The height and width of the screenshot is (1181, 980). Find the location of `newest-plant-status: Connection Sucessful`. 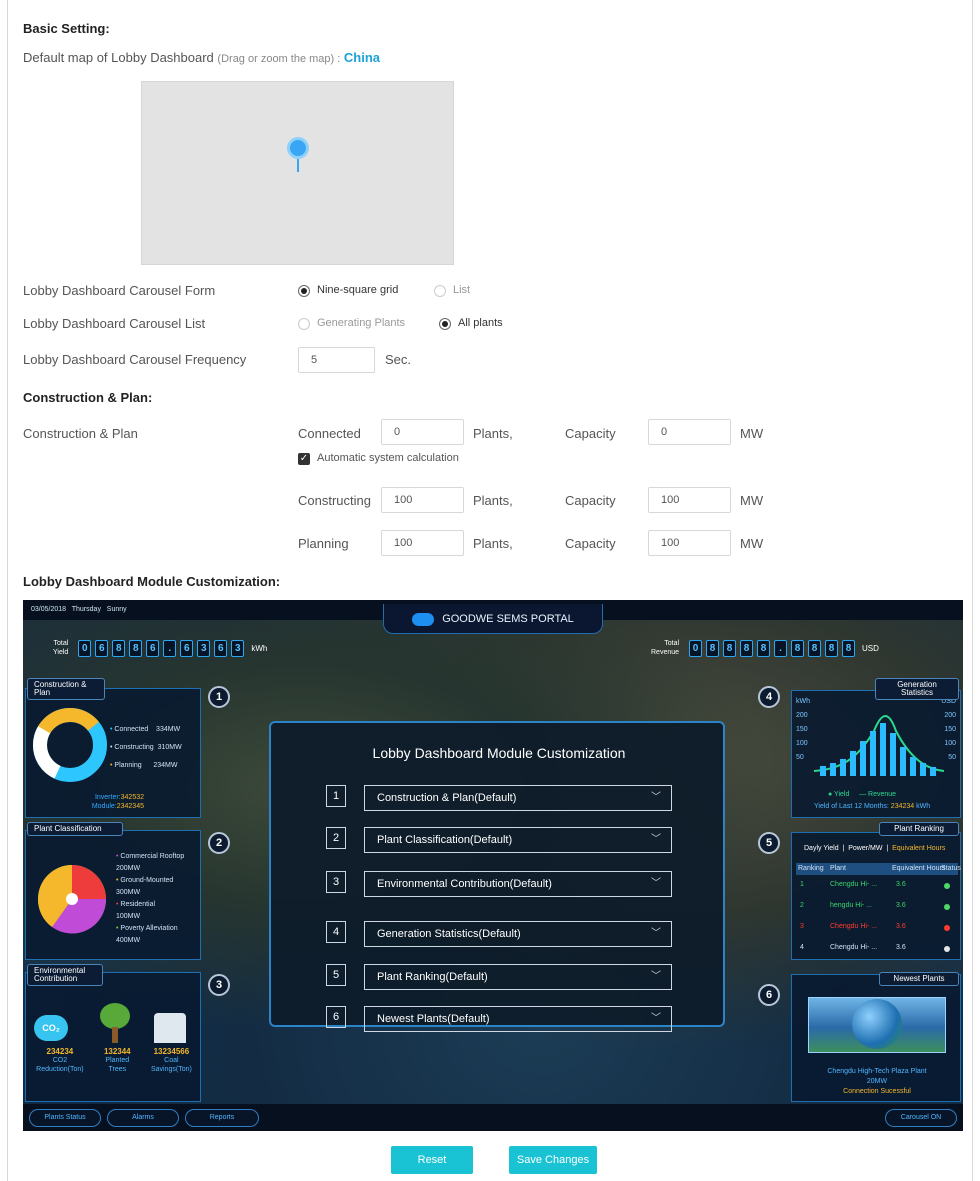

newest-plant-status: Connection Sucessful is located at coordinates (877, 1091).